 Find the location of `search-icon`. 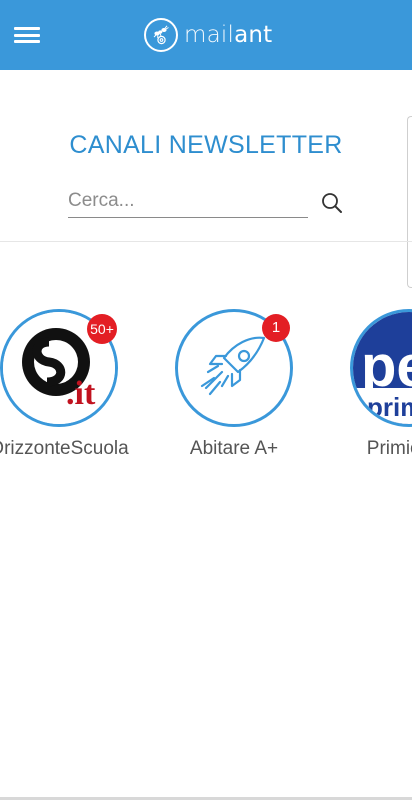

search-icon is located at coordinates (332, 203).